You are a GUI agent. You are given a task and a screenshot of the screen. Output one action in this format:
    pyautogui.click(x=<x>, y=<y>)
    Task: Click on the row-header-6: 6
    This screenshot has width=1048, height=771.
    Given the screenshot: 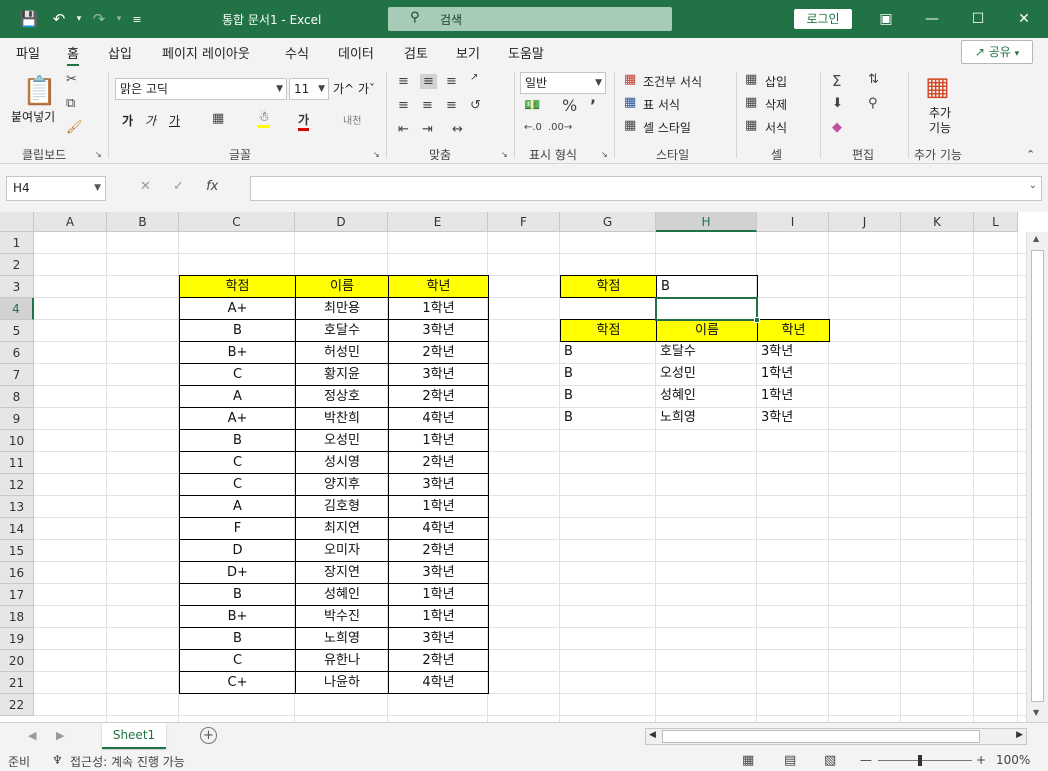 What is the action you would take?
    pyautogui.click(x=17, y=353)
    